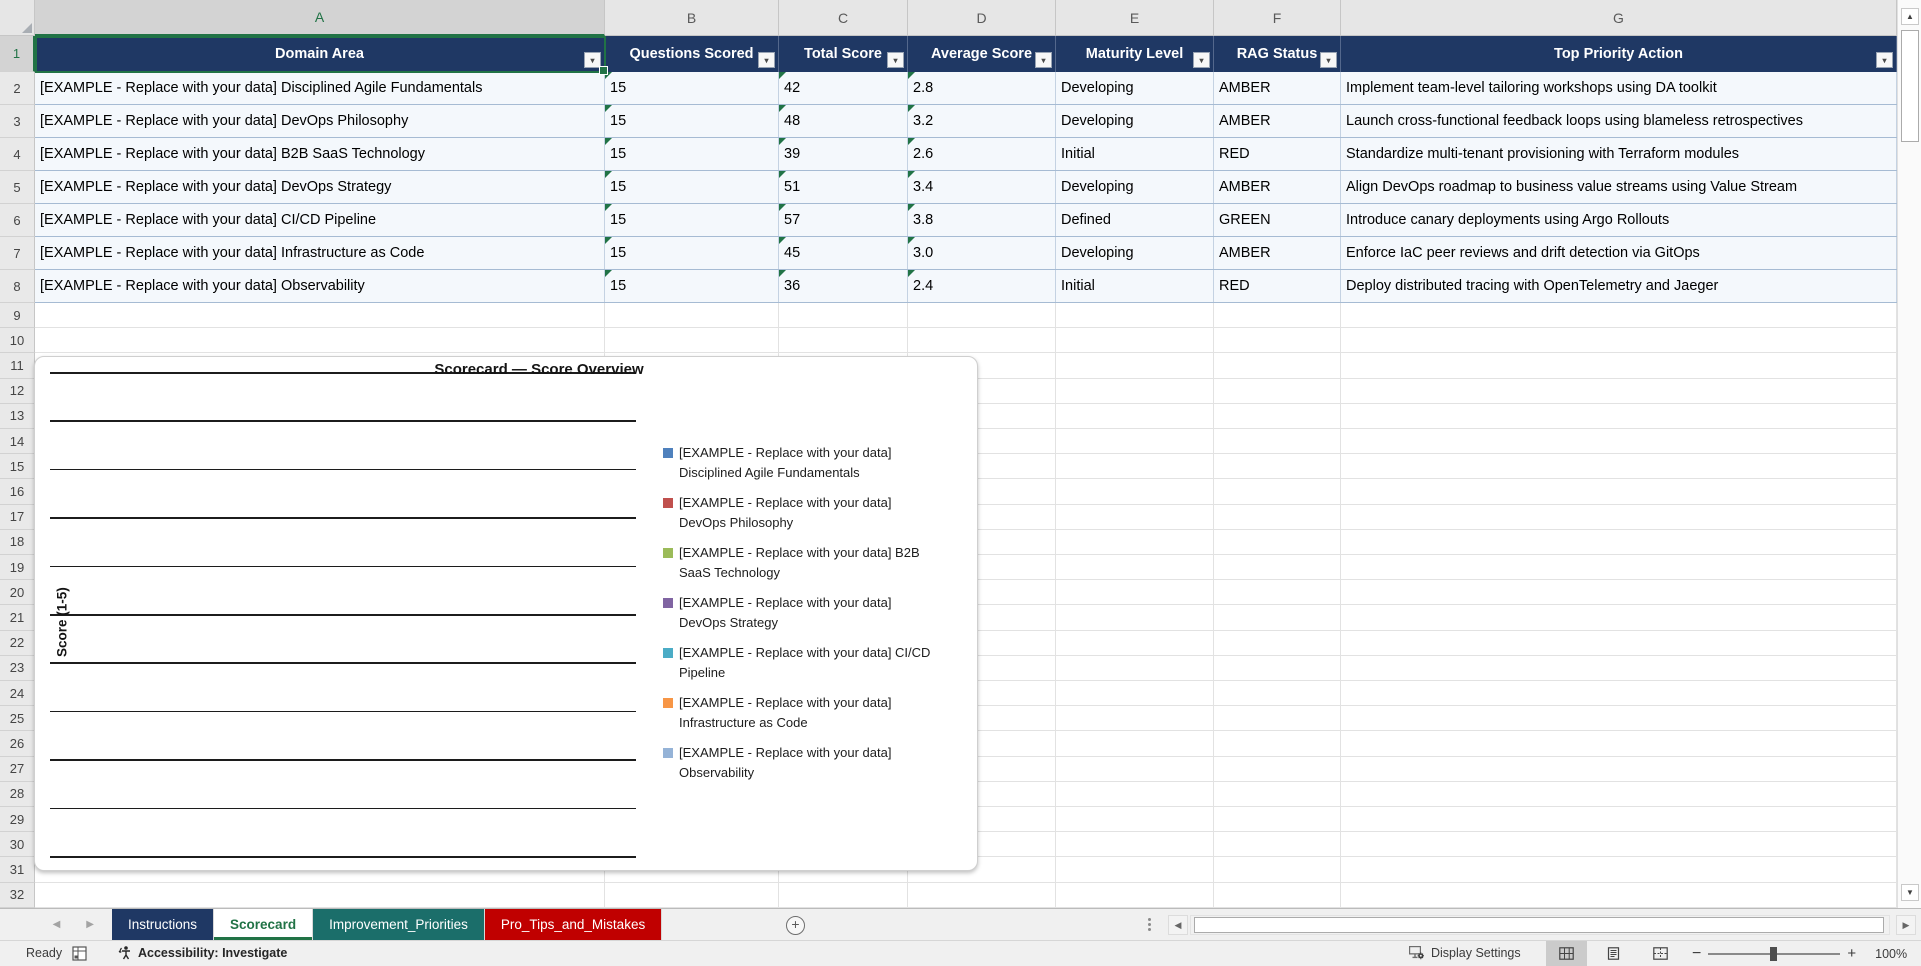 Image resolution: width=1921 pixels, height=966 pixels. Describe the element at coordinates (1888, 954) in the screenshot. I see `zoom-level: 100%` at that location.